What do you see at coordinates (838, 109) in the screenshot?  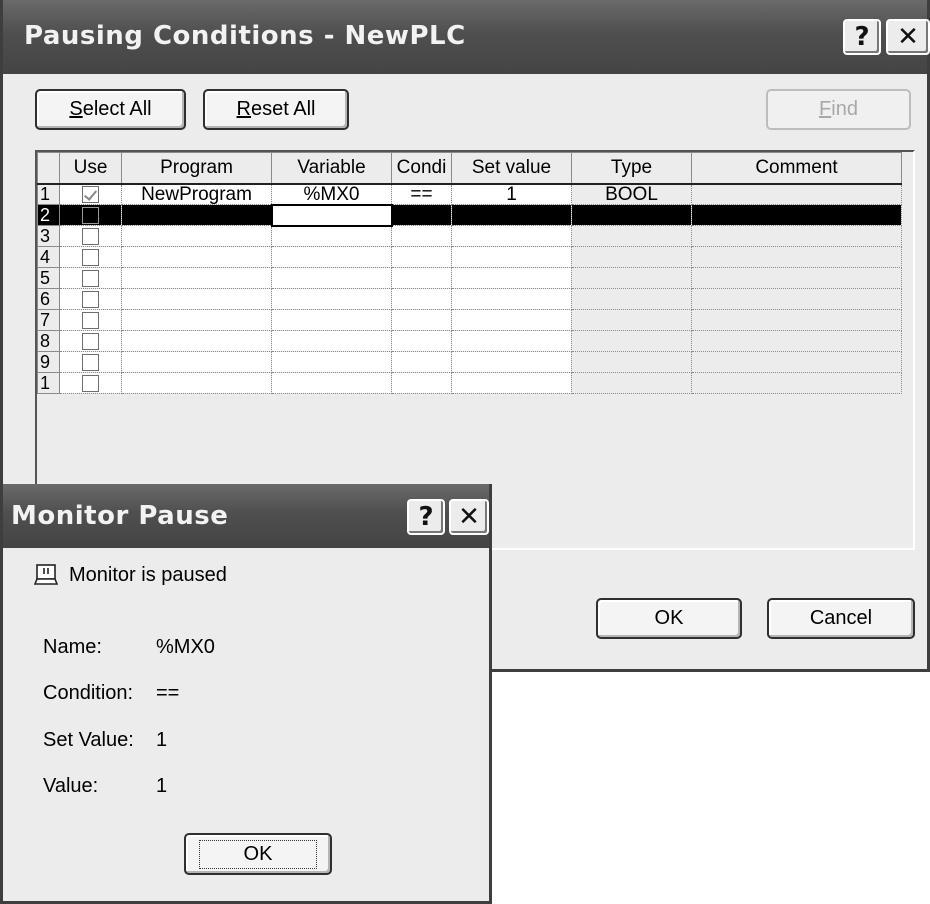 I see `find-button: Find` at bounding box center [838, 109].